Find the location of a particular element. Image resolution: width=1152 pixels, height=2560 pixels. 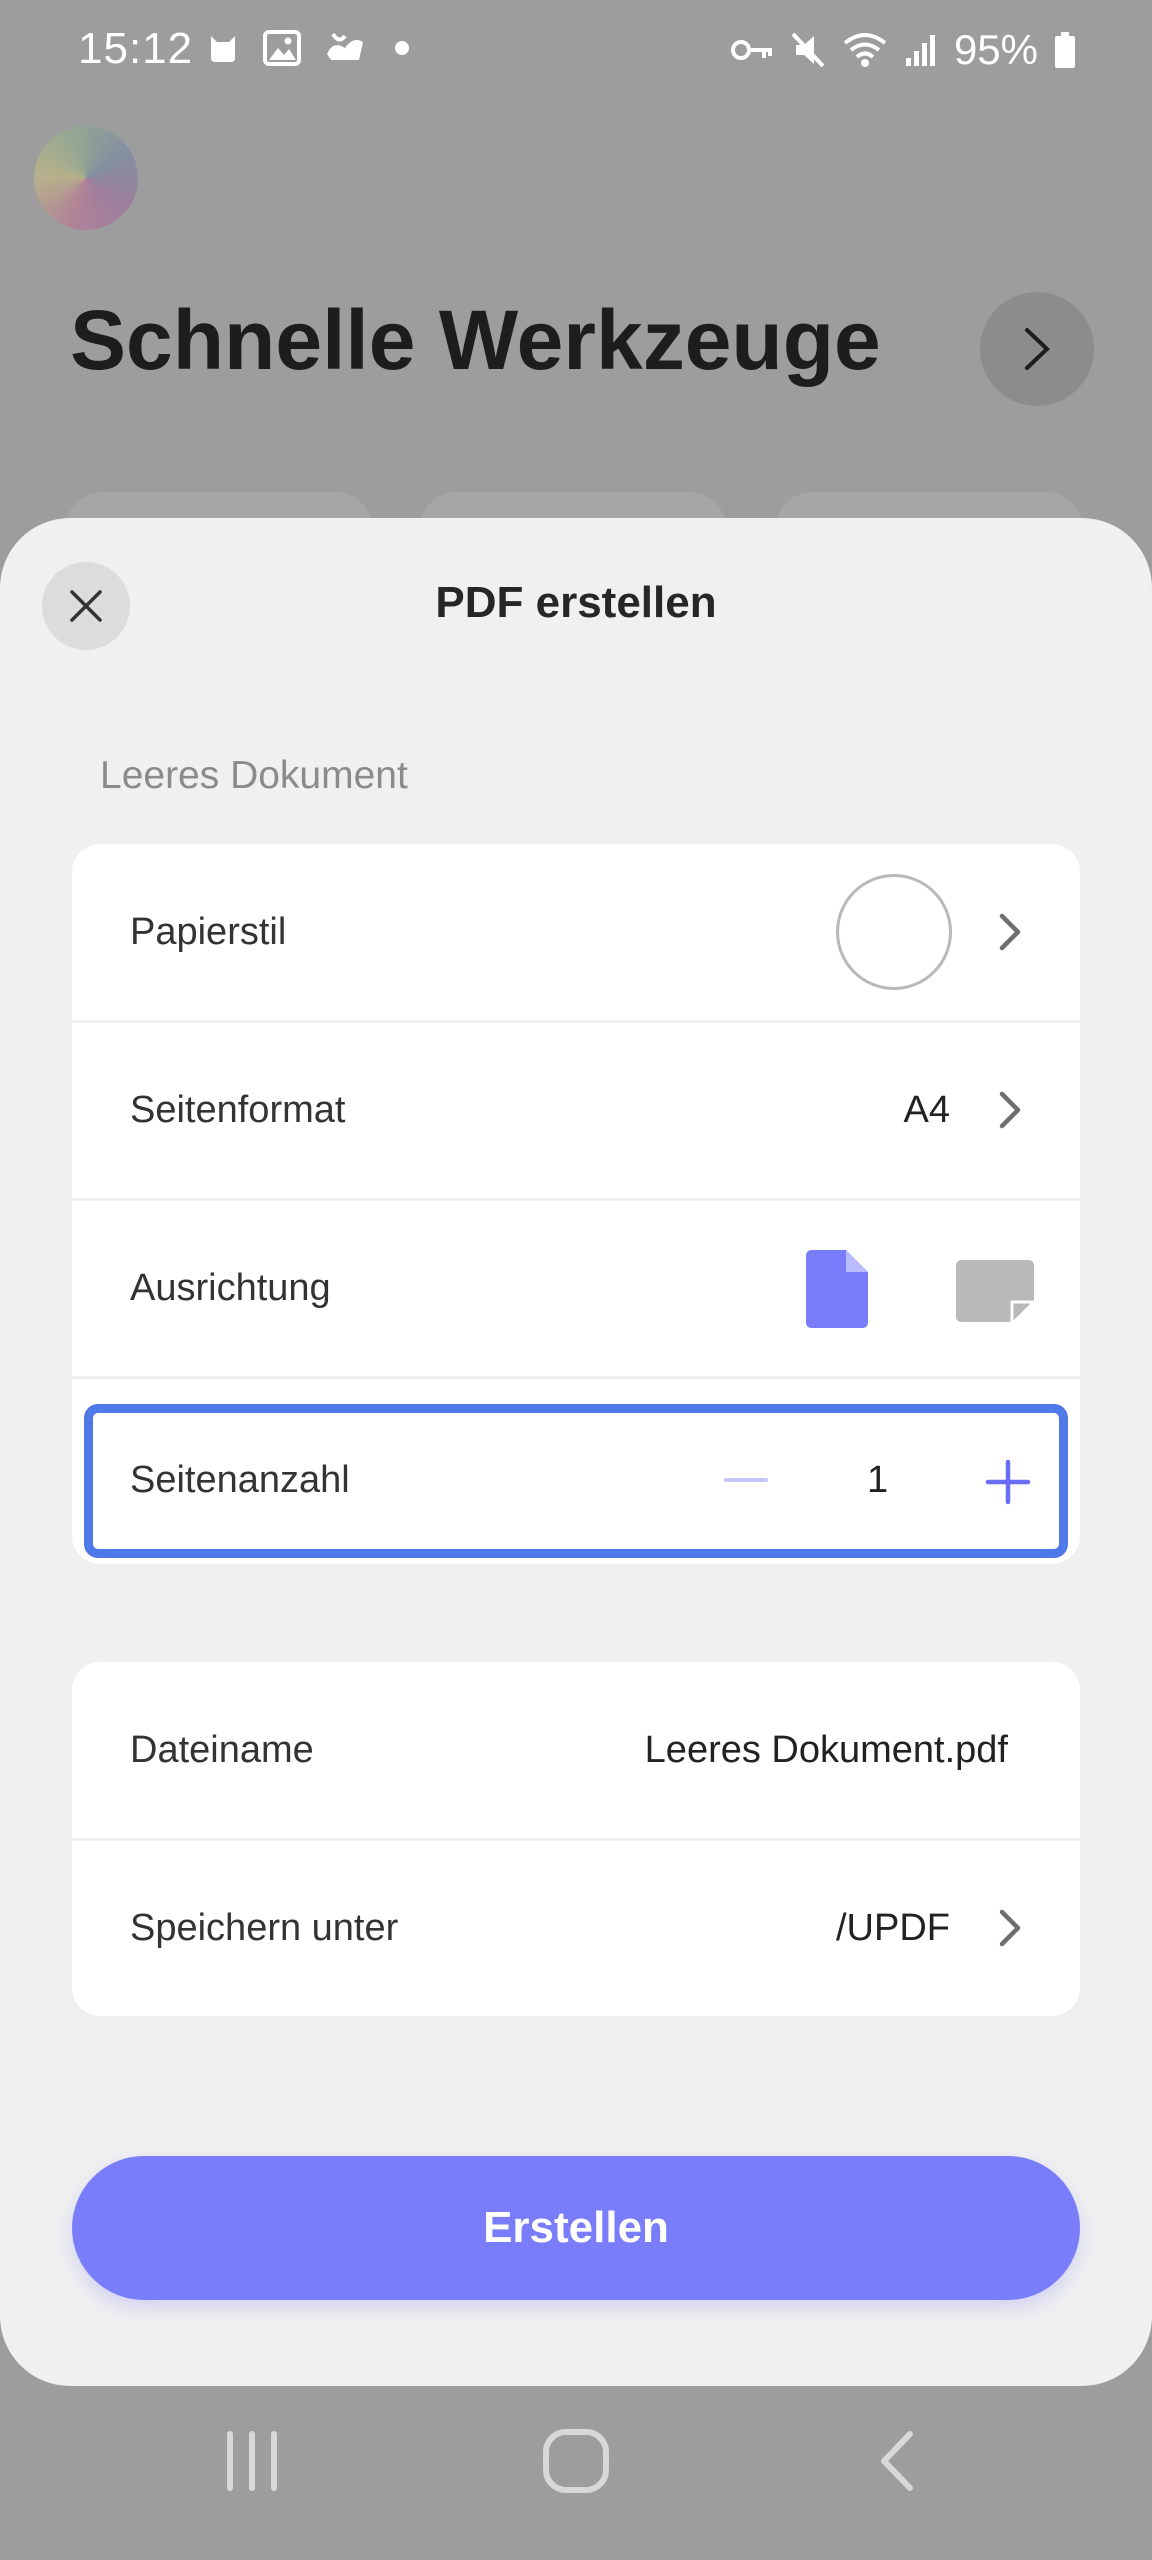

page-format-label: Seitenformat is located at coordinates (238, 1109).